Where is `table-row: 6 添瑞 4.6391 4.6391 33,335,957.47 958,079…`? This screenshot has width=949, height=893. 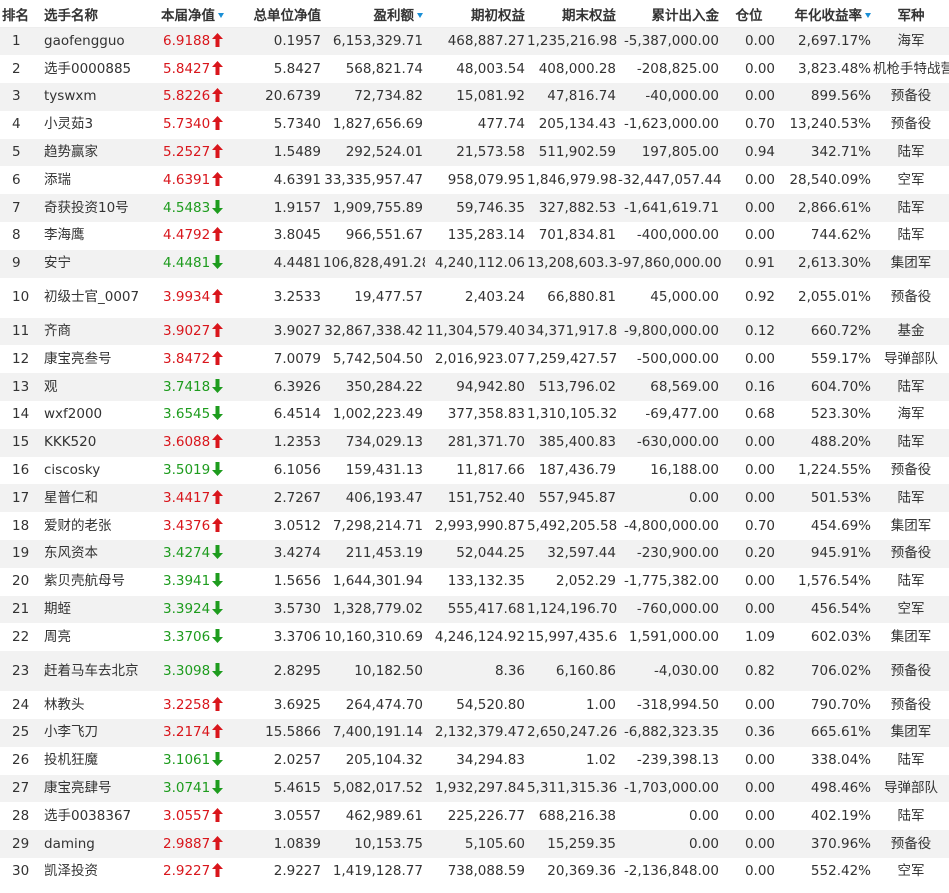
table-row: 6 添瑞 4.6391 4.6391 33,335,957.47 958,079… is located at coordinates (474, 180).